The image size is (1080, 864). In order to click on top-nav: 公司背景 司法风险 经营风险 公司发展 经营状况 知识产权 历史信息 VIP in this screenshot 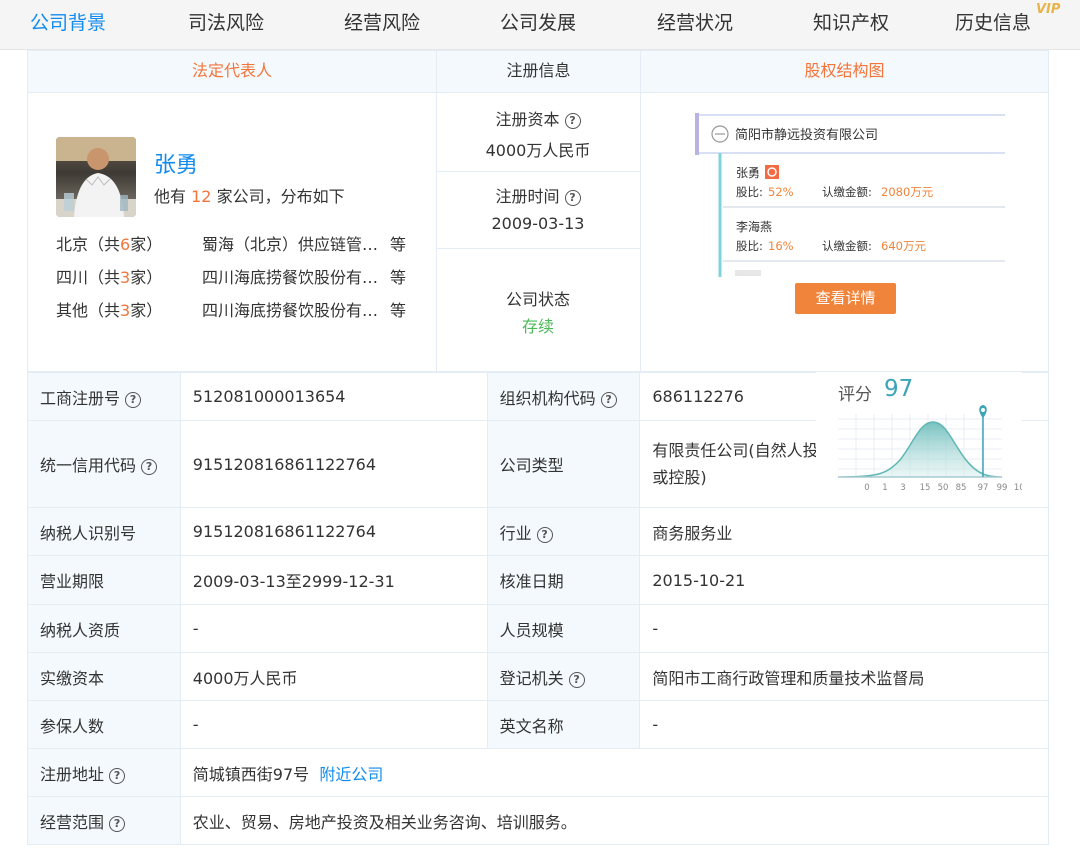, I will do `click(540, 25)`.